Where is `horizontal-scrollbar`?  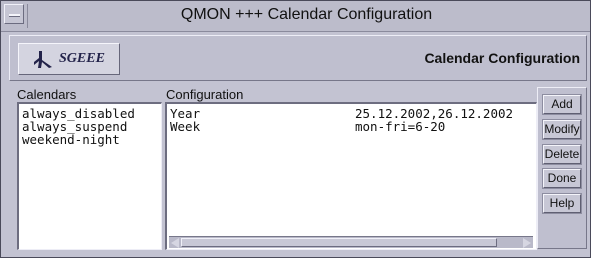
horizontal-scrollbar is located at coordinates (351, 242).